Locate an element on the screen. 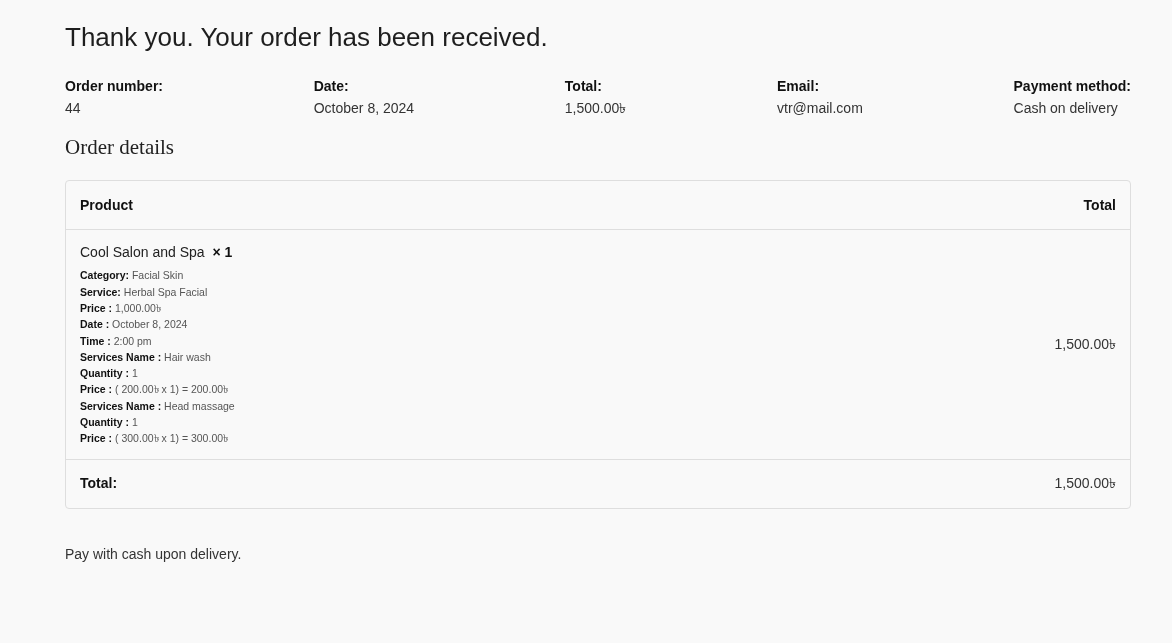  column-header: Total is located at coordinates (1099, 205).